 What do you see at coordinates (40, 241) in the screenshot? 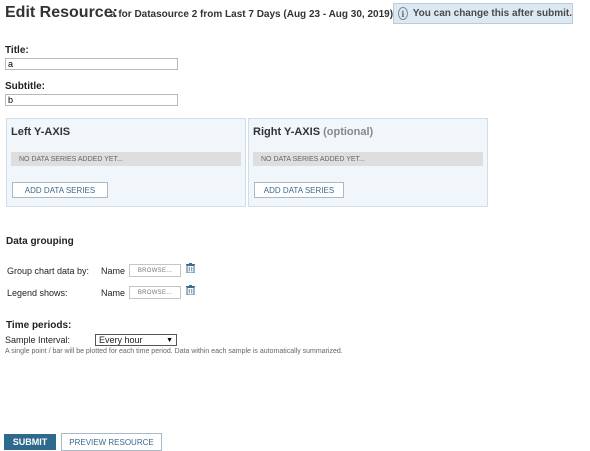
I see `data-grouping-heading: Data grouping` at bounding box center [40, 241].